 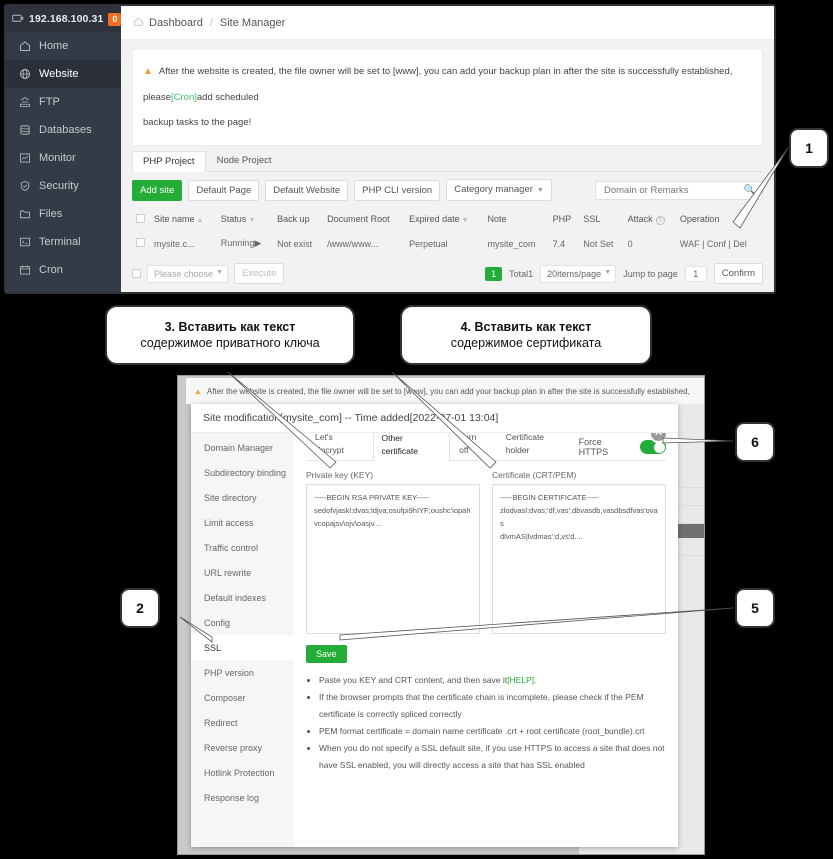 I want to click on jump-to-page-label: Jump to page, so click(x=650, y=273).